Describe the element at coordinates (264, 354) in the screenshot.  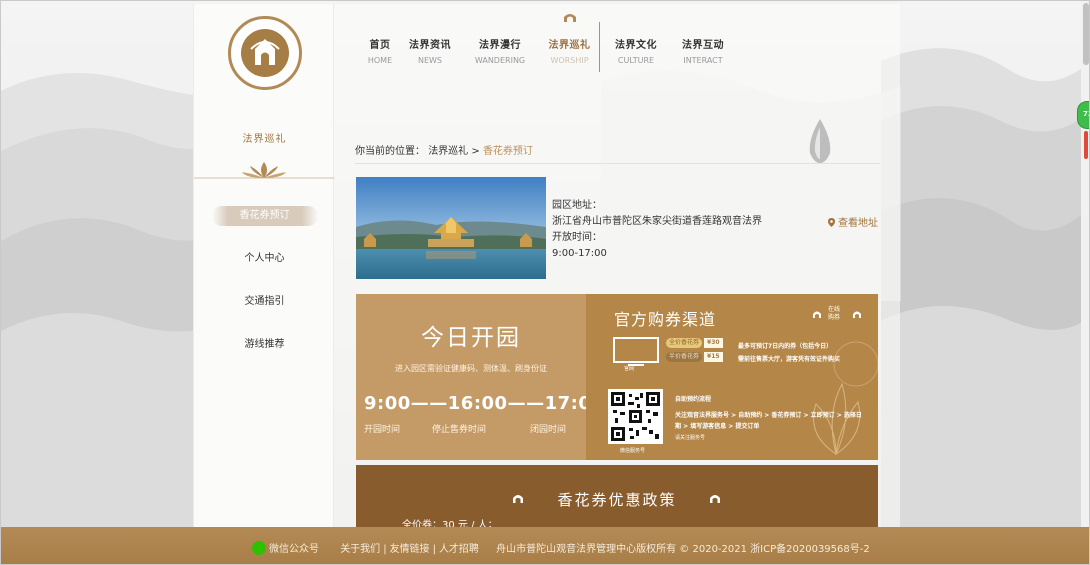
I see `sidebar-item-routes: 游线推荐` at that location.